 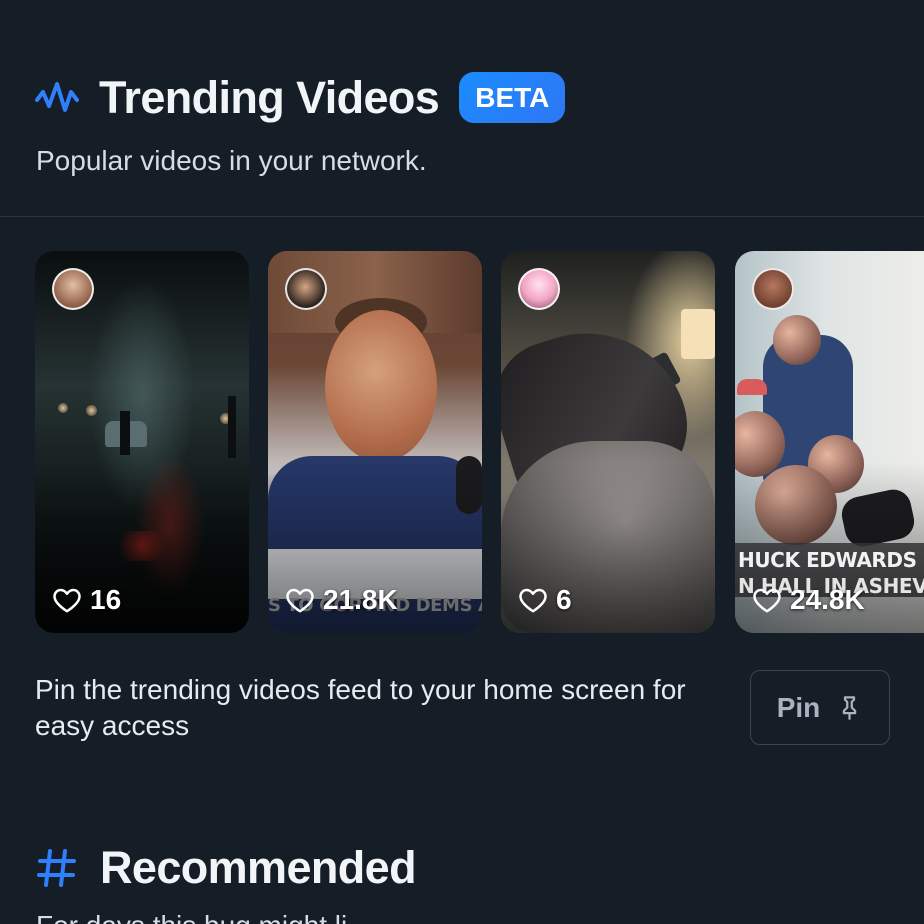 What do you see at coordinates (512, 97) in the screenshot?
I see `beta-badge: BETA` at bounding box center [512, 97].